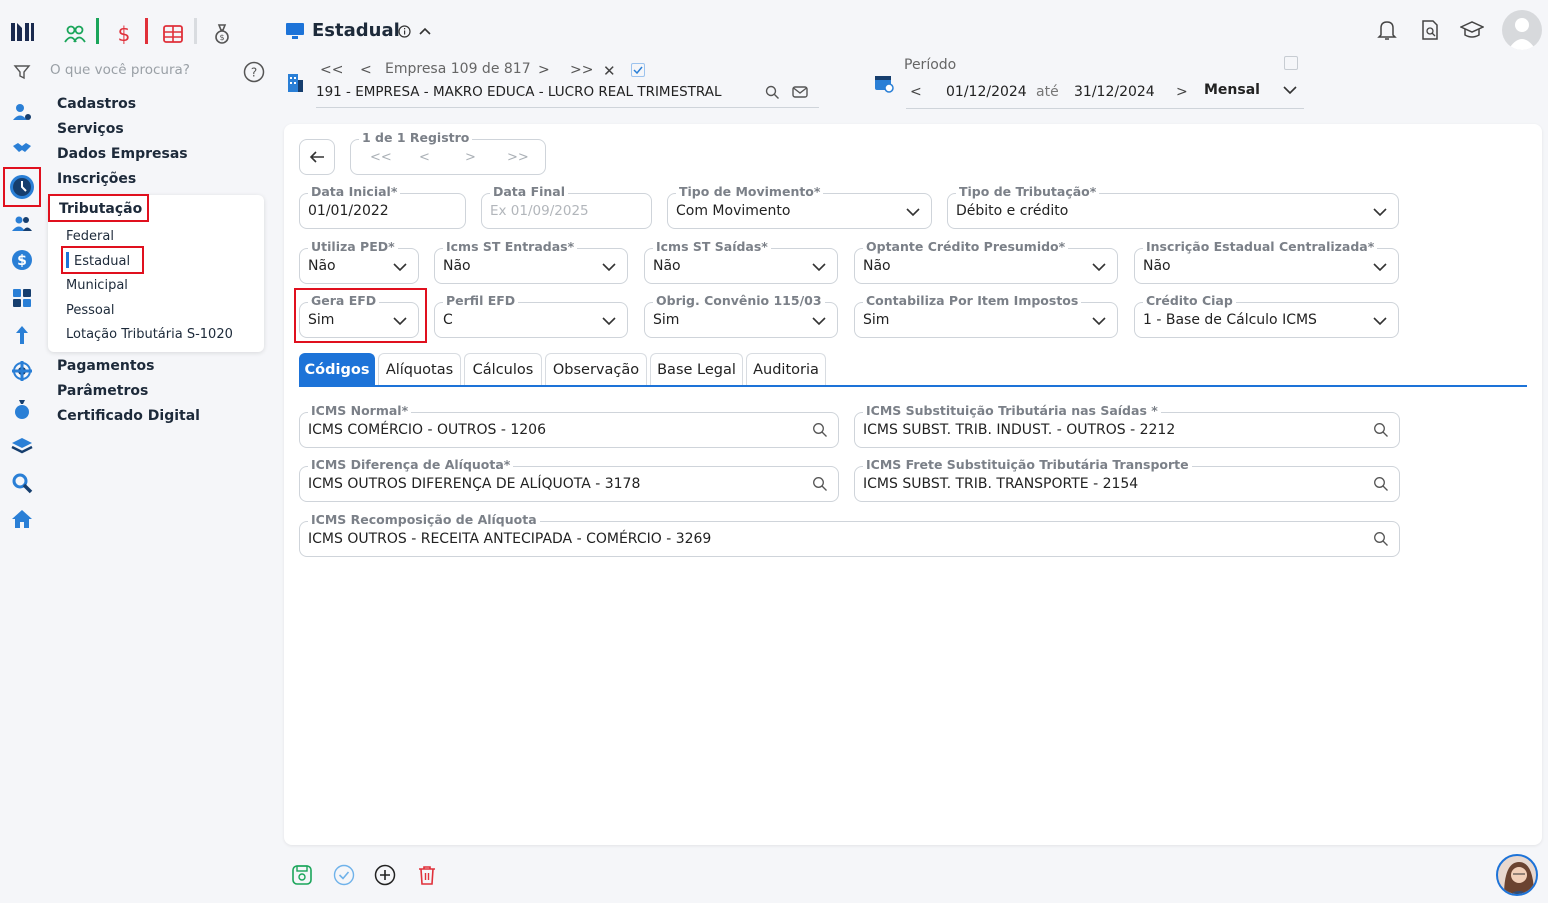  I want to click on clock-icon, so click(22, 187).